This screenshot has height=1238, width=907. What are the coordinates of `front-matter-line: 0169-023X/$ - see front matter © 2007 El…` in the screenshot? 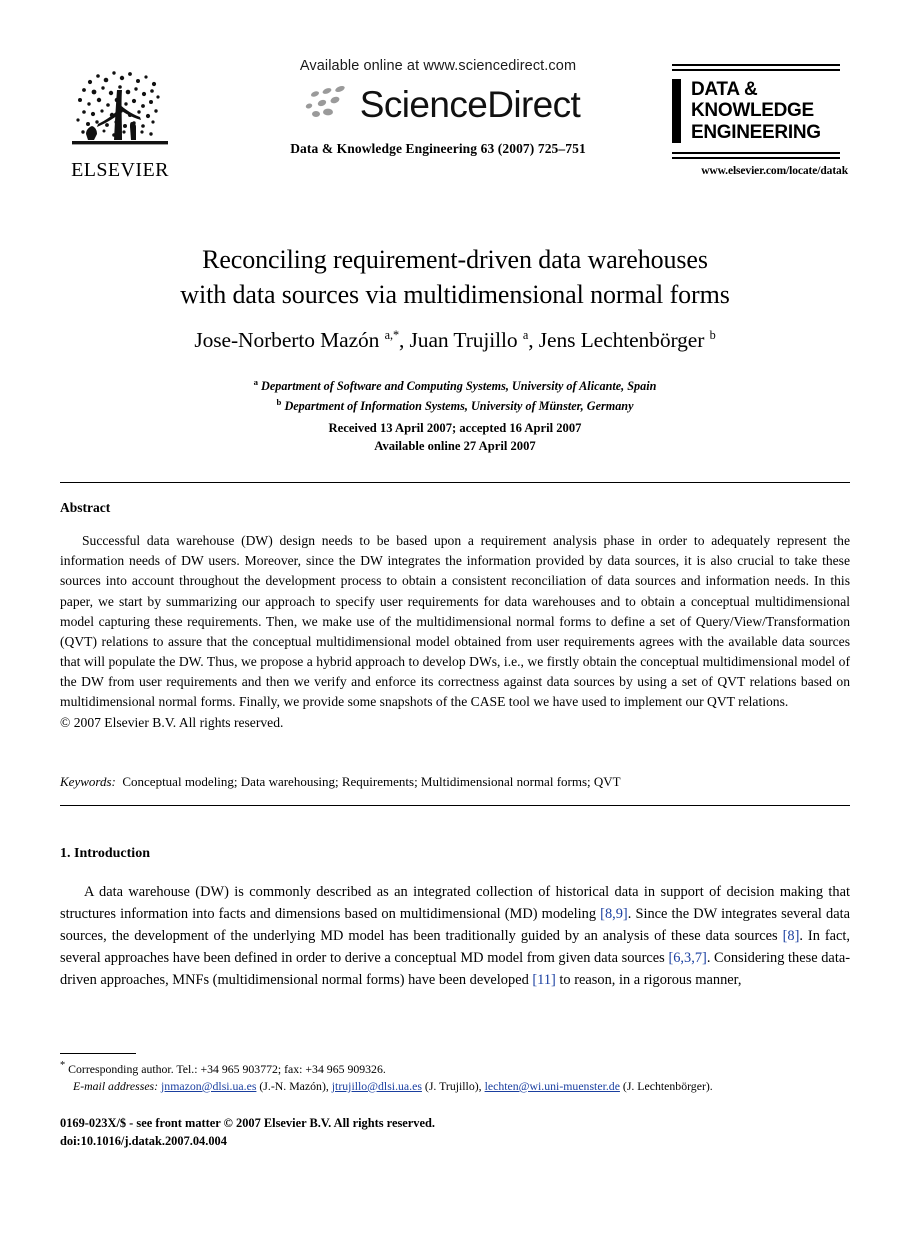 It's located at (247, 1123).